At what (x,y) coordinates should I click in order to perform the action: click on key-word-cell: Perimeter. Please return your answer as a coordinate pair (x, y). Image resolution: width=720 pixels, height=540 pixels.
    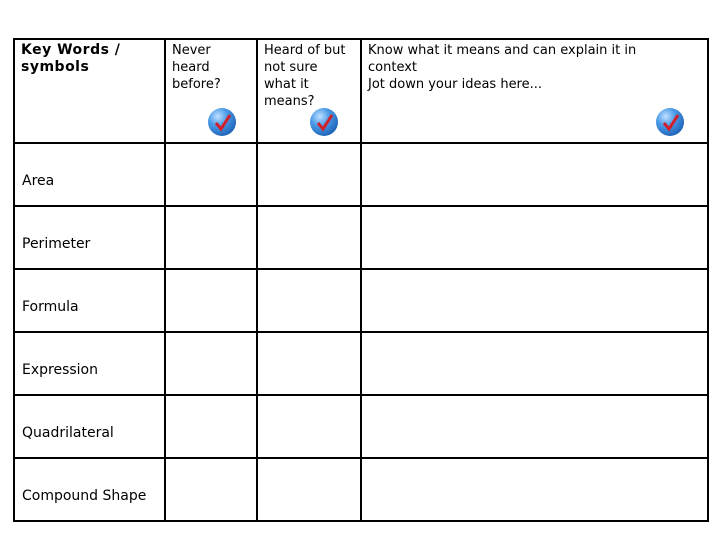
    Looking at the image, I should click on (89, 237).